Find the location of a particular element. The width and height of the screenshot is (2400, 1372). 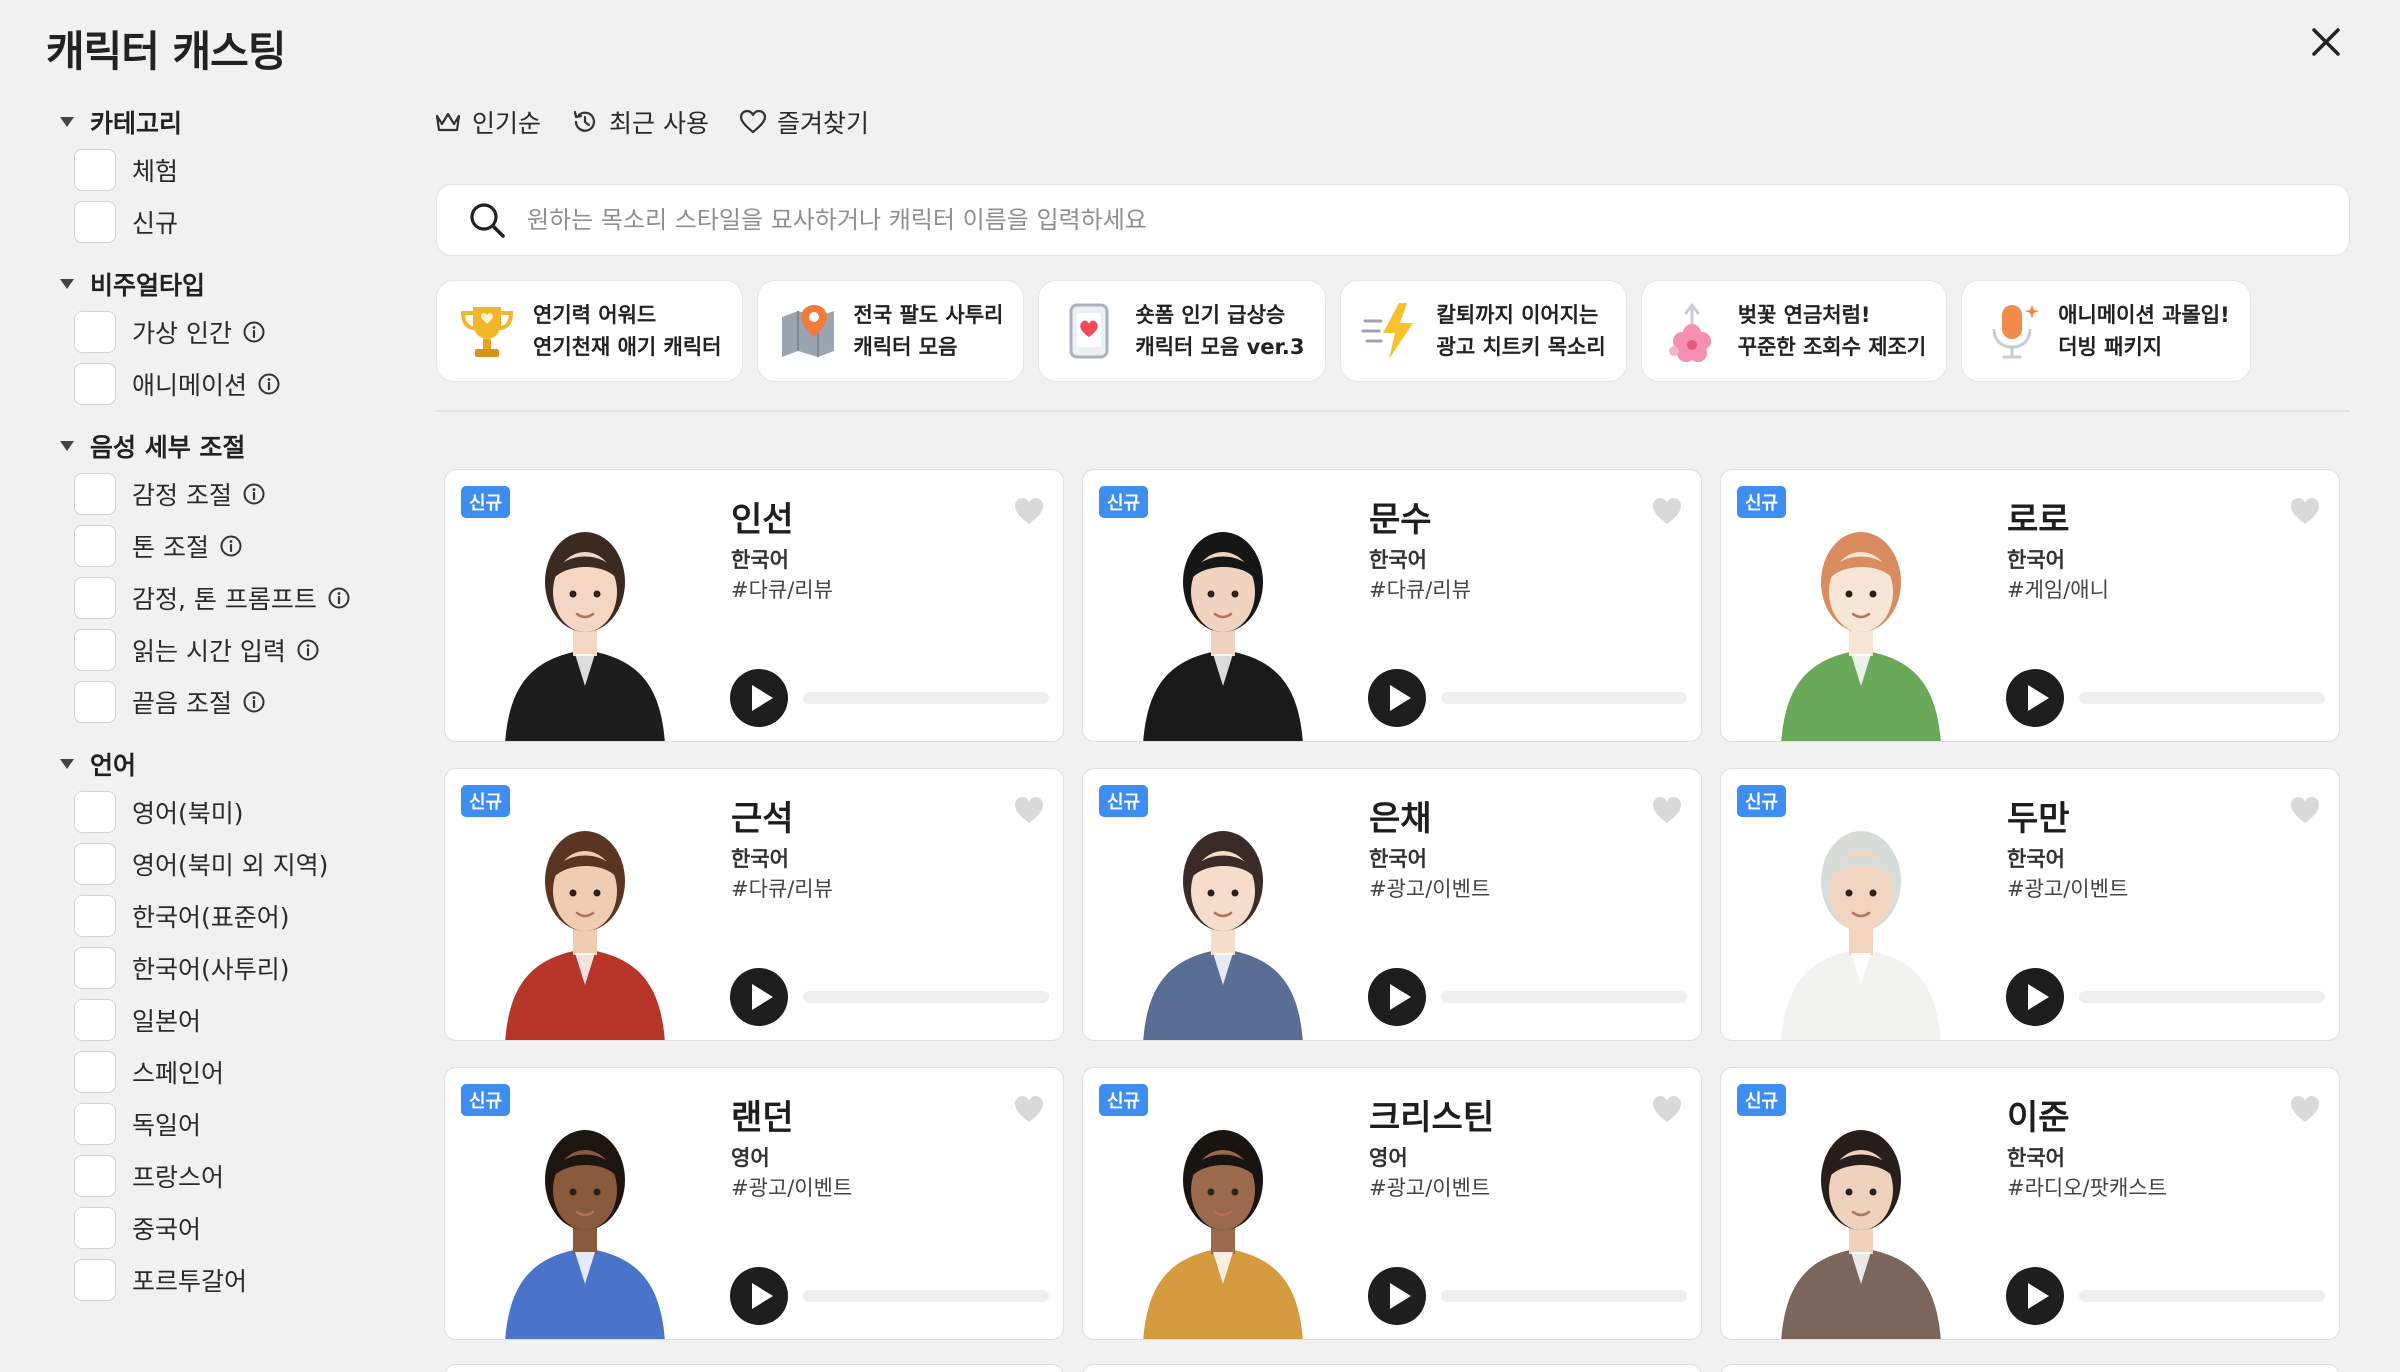

tab-favorites: 즐겨찾기 is located at coordinates (804, 122).